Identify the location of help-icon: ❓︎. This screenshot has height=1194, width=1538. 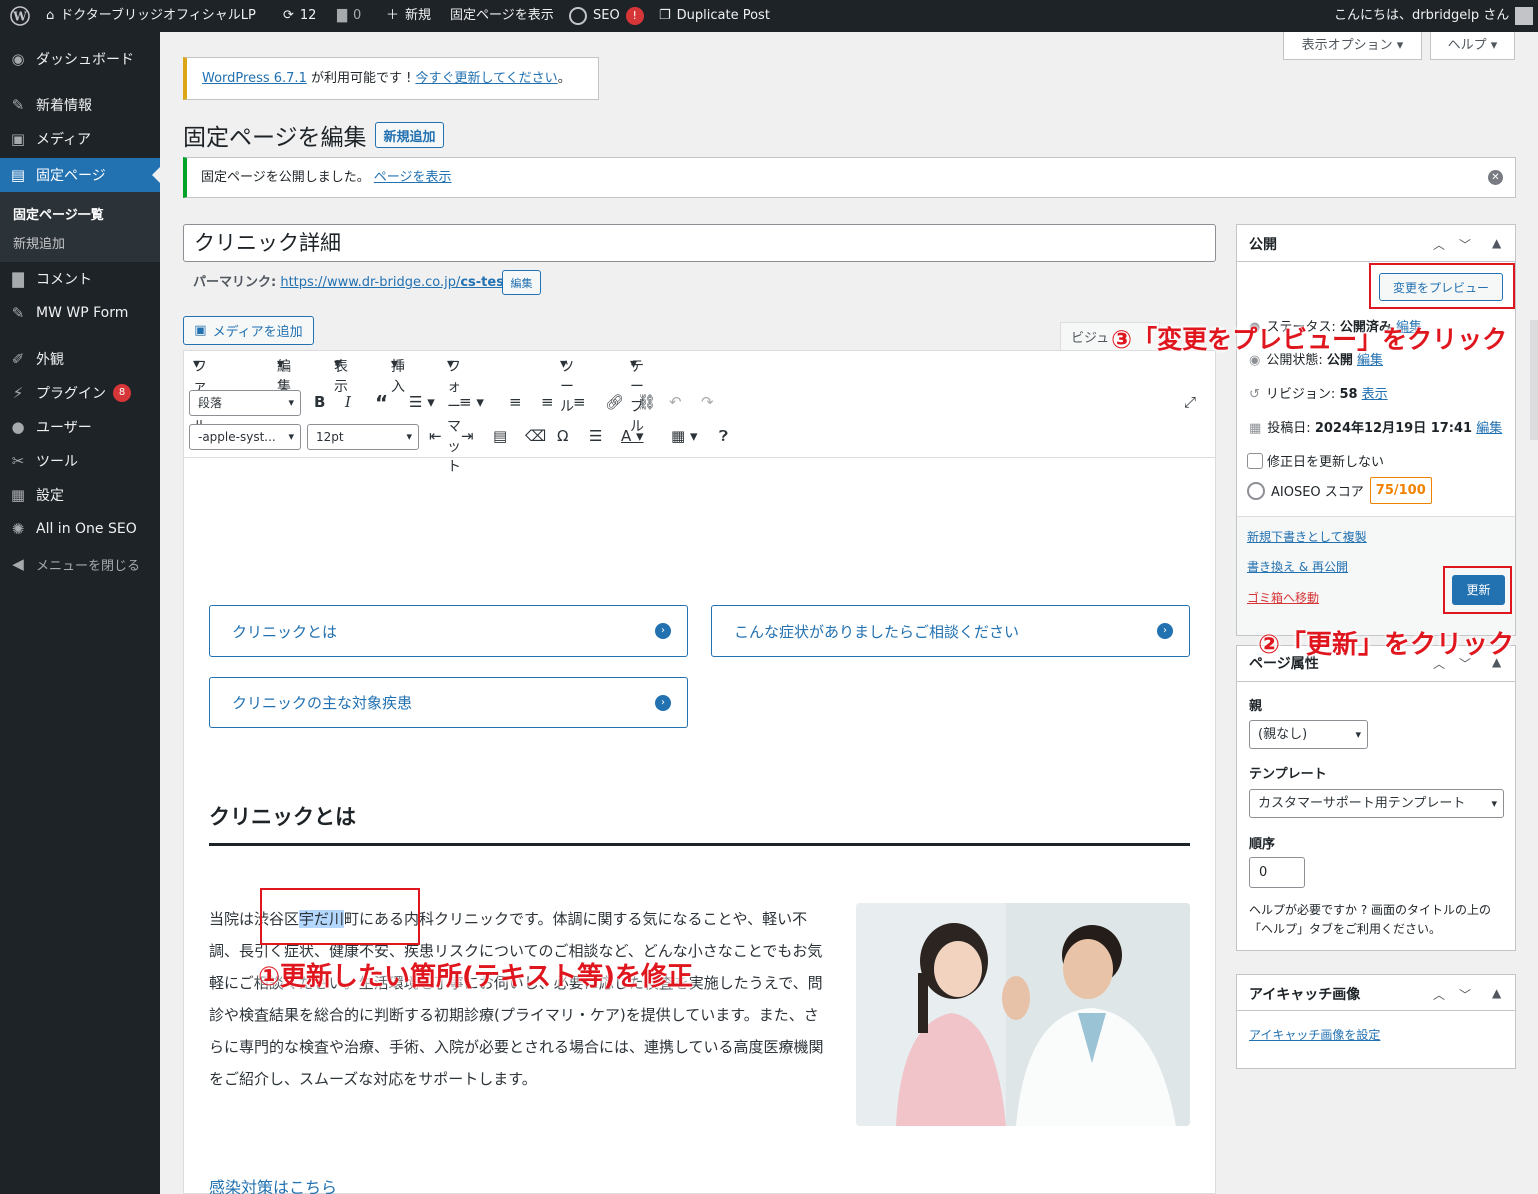
(723, 436).